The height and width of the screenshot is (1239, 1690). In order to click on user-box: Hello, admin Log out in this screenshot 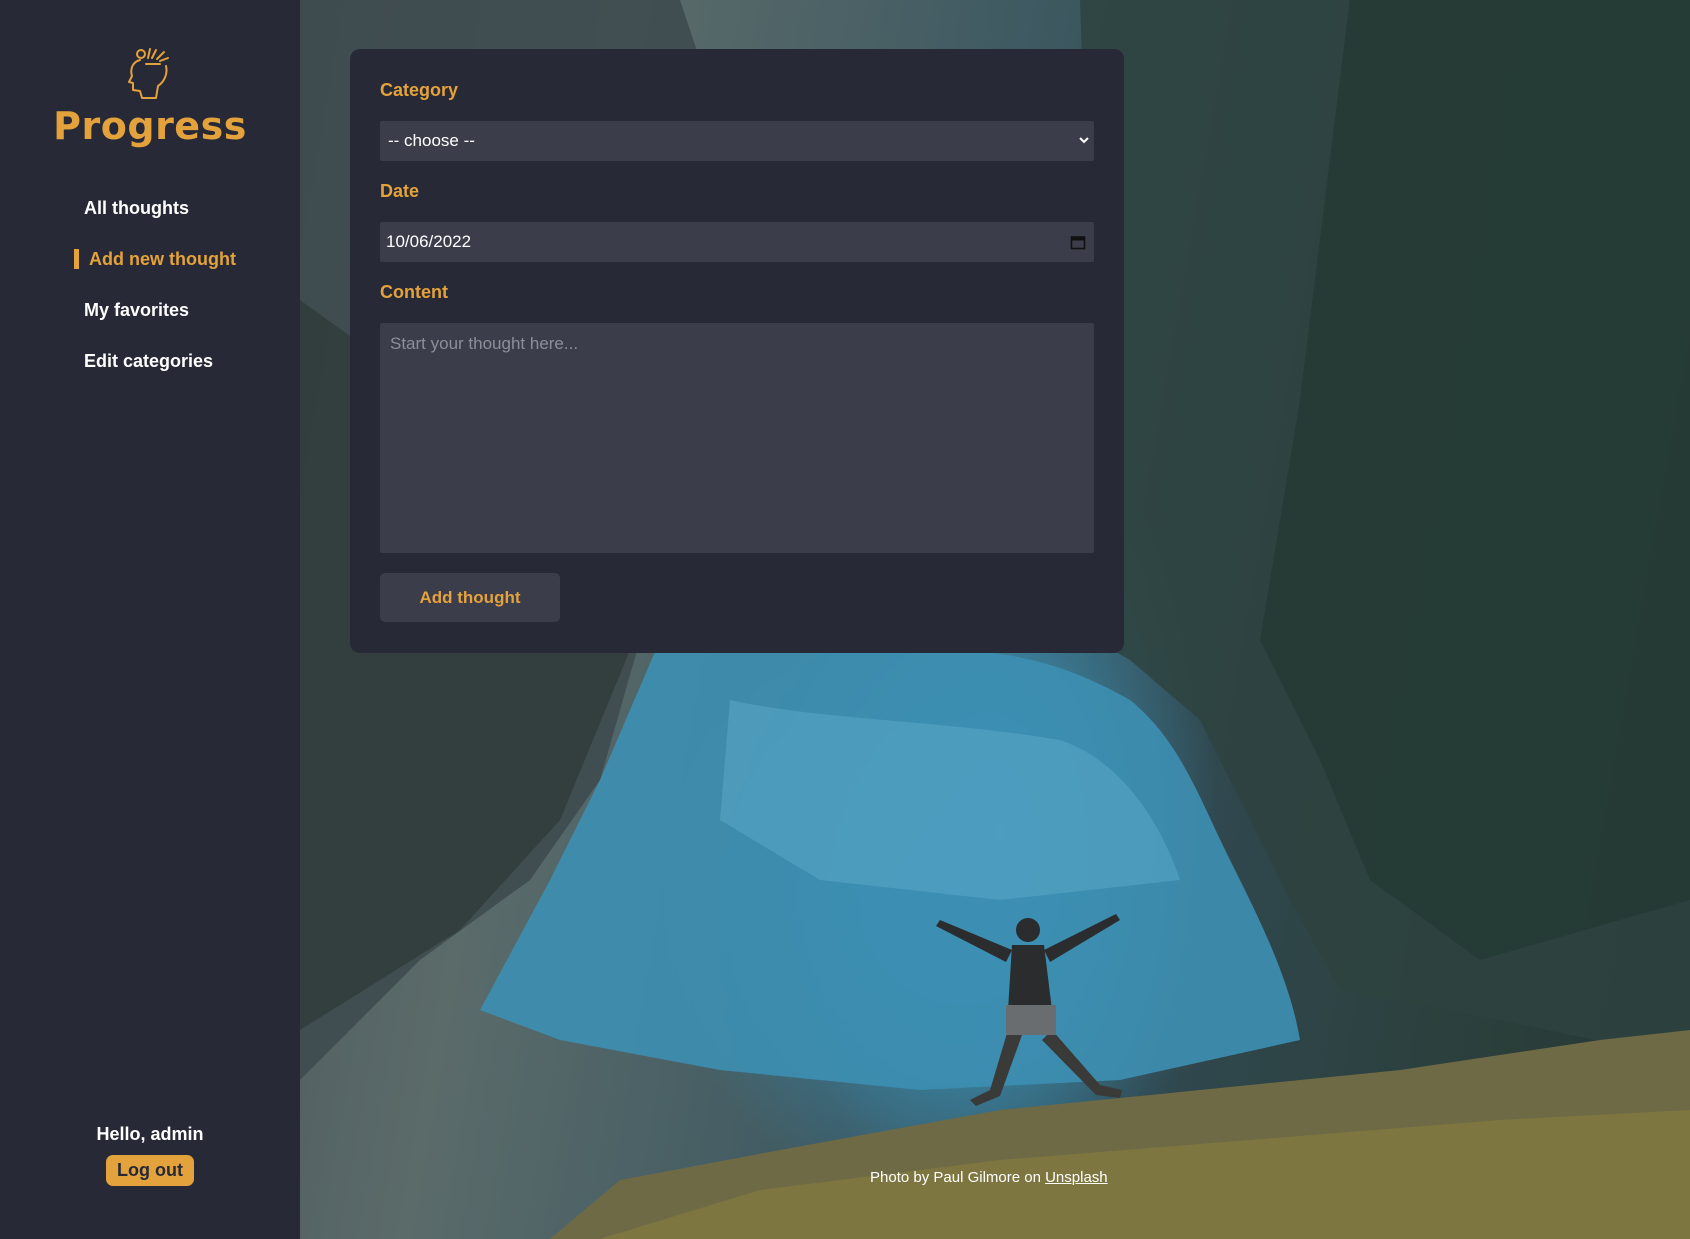, I will do `click(150, 1155)`.